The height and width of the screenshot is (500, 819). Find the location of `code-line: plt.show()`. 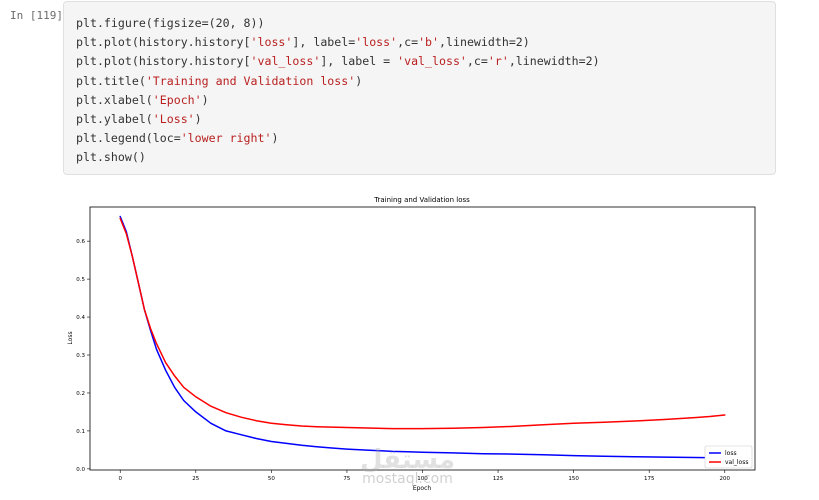

code-line: plt.show() is located at coordinates (338, 157).